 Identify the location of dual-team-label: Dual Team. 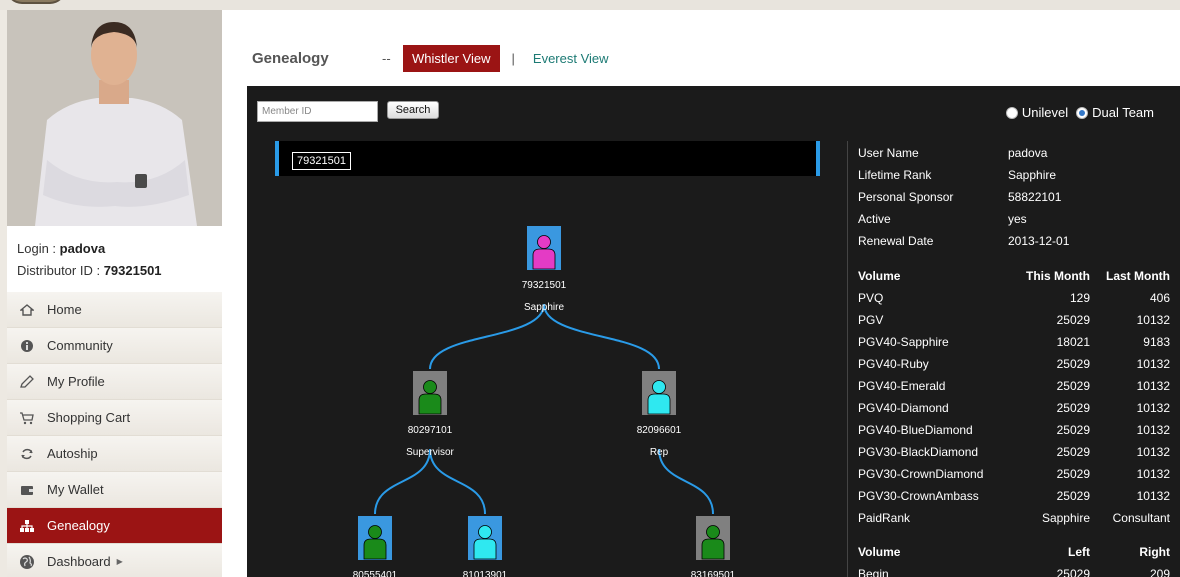
(1123, 112).